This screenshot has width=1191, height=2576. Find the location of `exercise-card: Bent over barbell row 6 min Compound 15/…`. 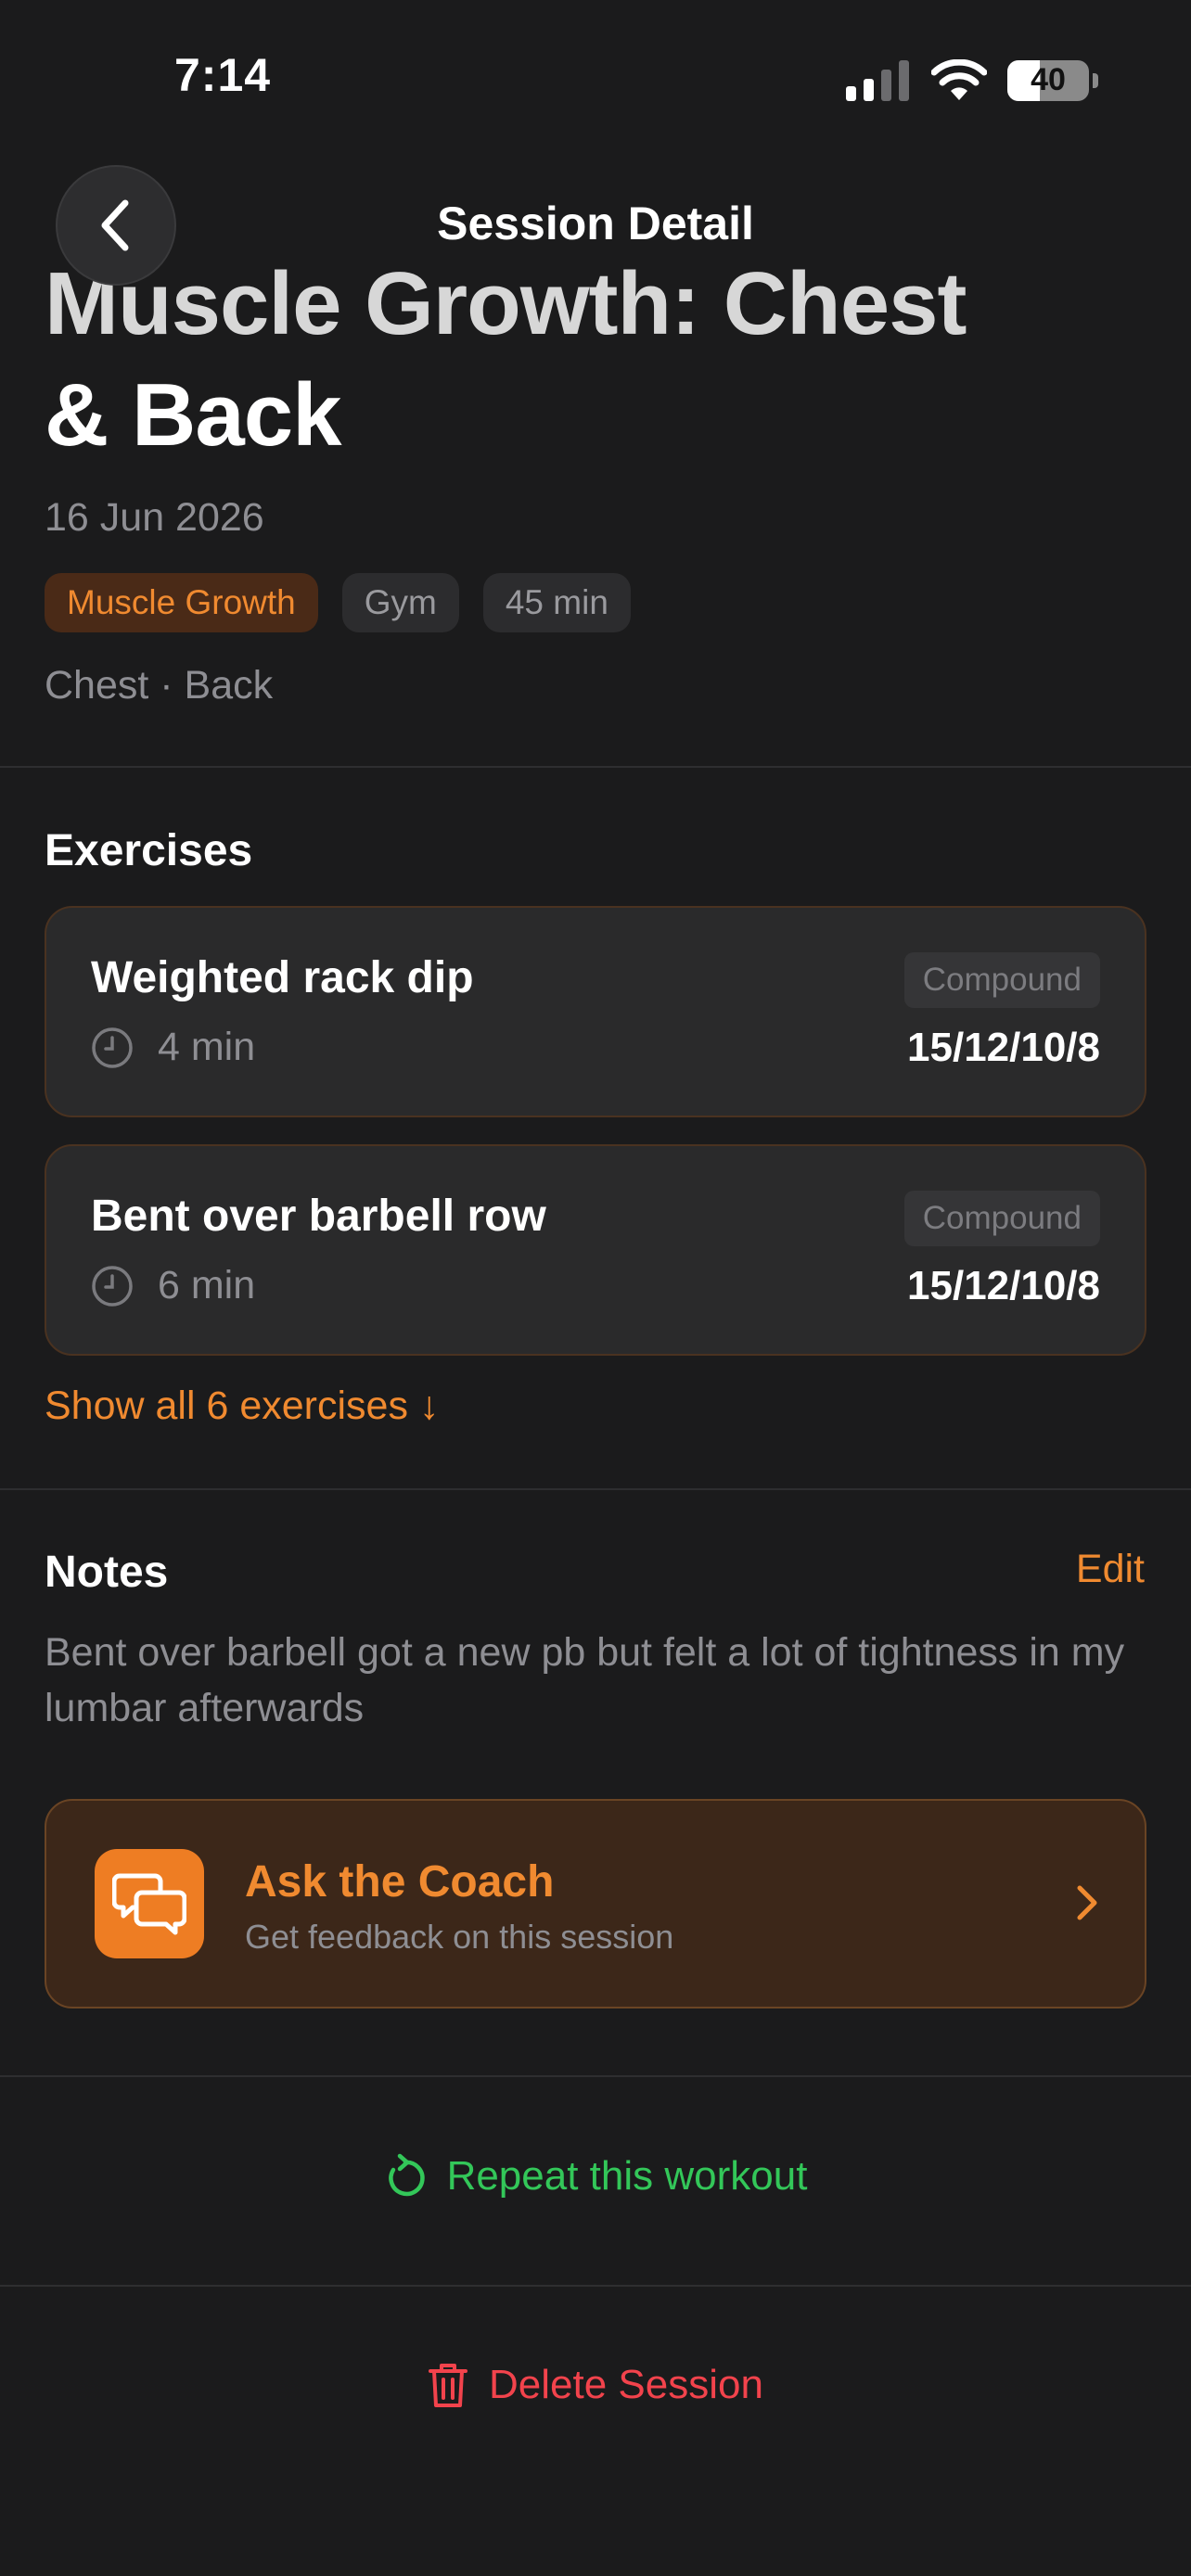

exercise-card: Bent over barbell row 6 min Compound 15/… is located at coordinates (595, 1250).